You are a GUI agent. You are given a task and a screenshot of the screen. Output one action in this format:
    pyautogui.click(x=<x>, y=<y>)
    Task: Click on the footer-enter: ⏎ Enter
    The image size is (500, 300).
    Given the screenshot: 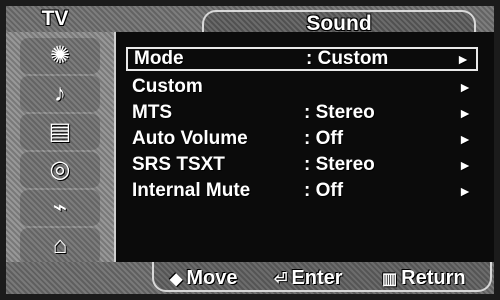 What is the action you would take?
    pyautogui.click(x=308, y=278)
    